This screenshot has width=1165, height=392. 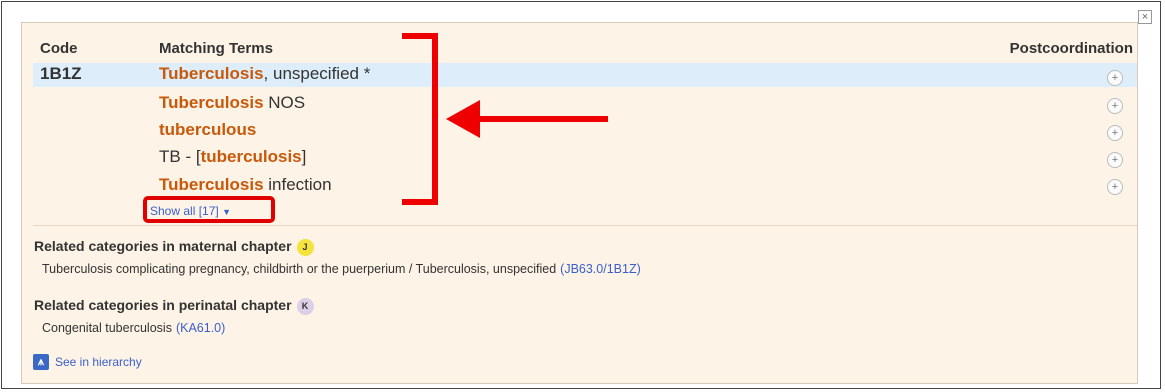 I want to click on divider, so click(x=585, y=225).